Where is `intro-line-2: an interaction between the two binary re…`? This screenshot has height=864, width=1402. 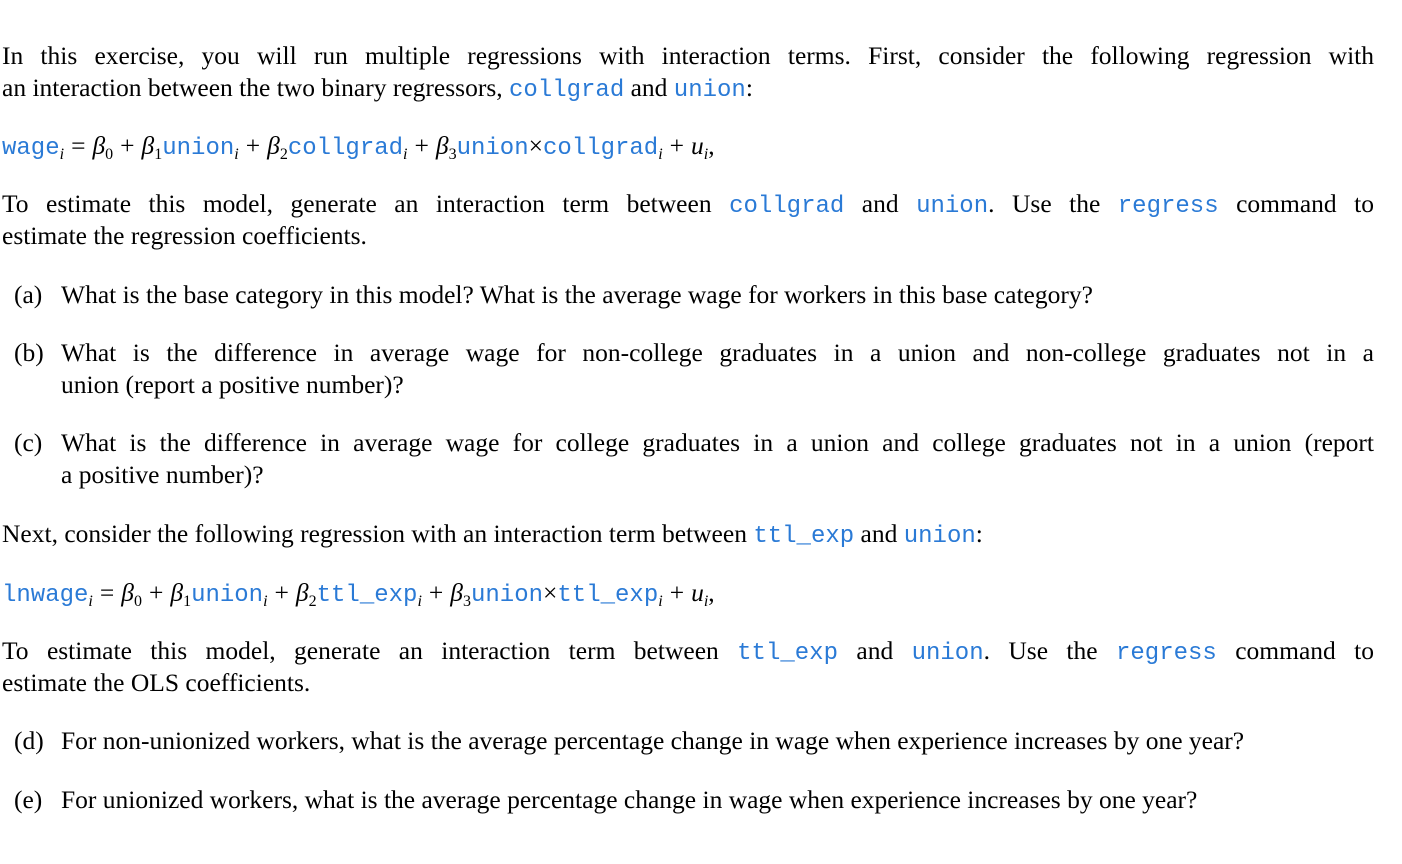
intro-line-2: an interaction between the two binary re… is located at coordinates (377, 89).